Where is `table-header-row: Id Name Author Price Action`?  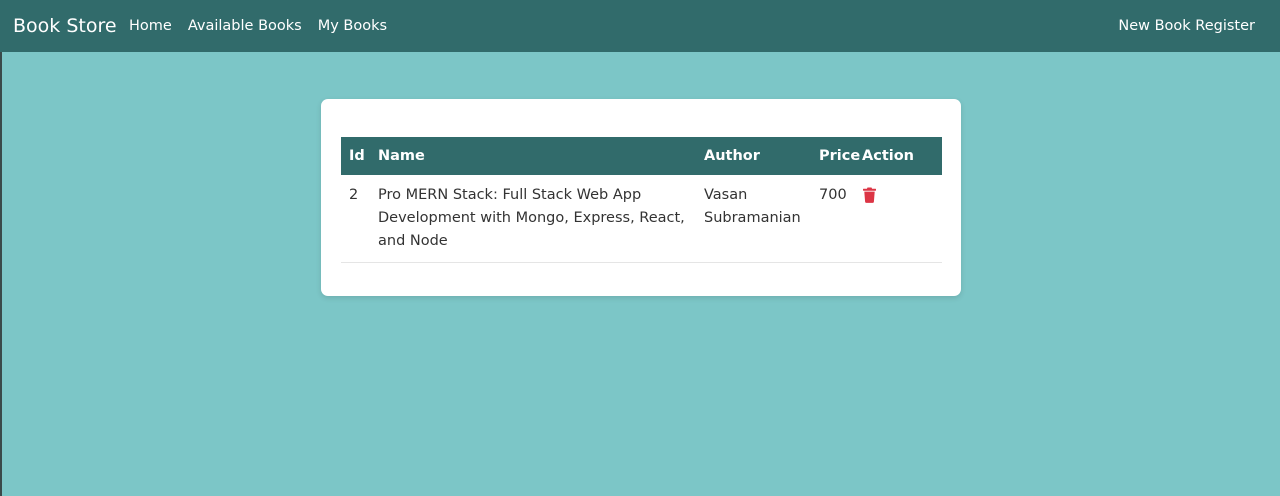 table-header-row: Id Name Author Price Action is located at coordinates (641, 156).